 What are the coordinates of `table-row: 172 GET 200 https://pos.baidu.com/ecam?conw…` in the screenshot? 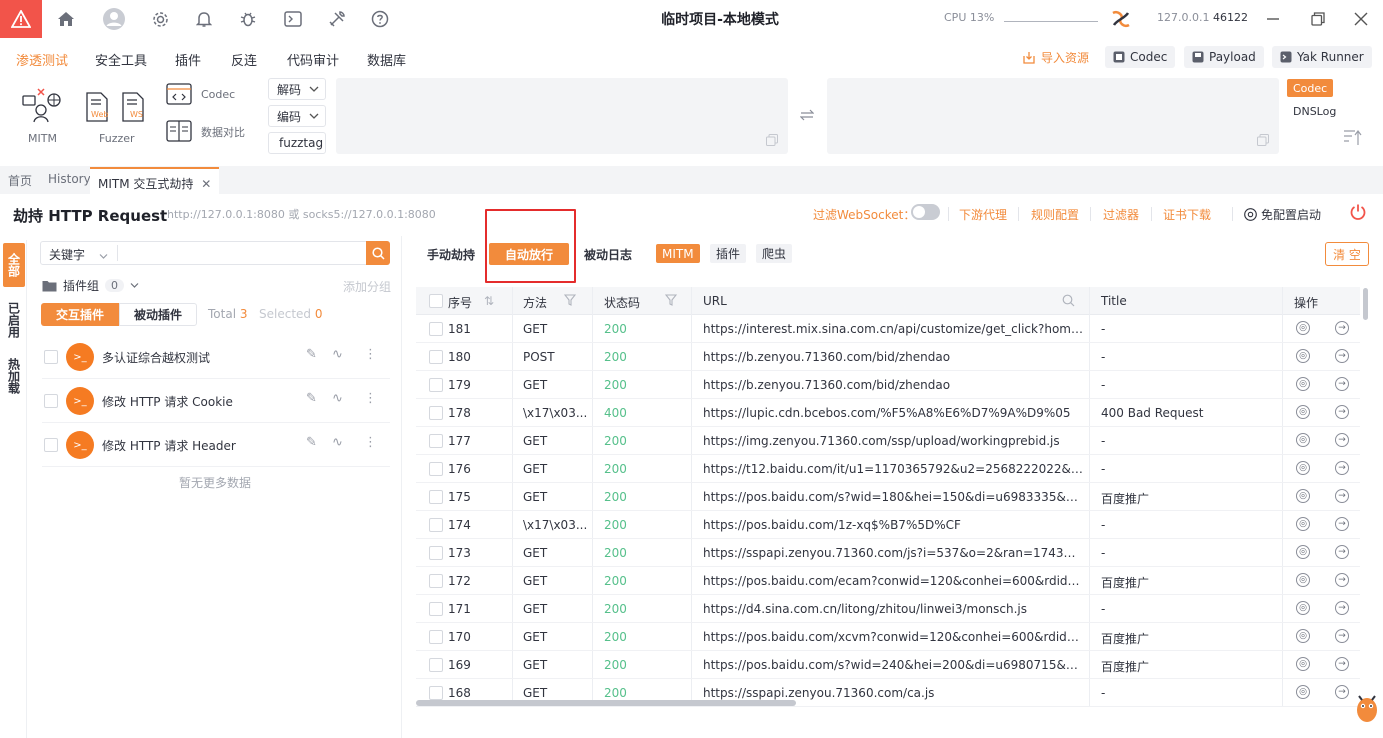 It's located at (888, 581).